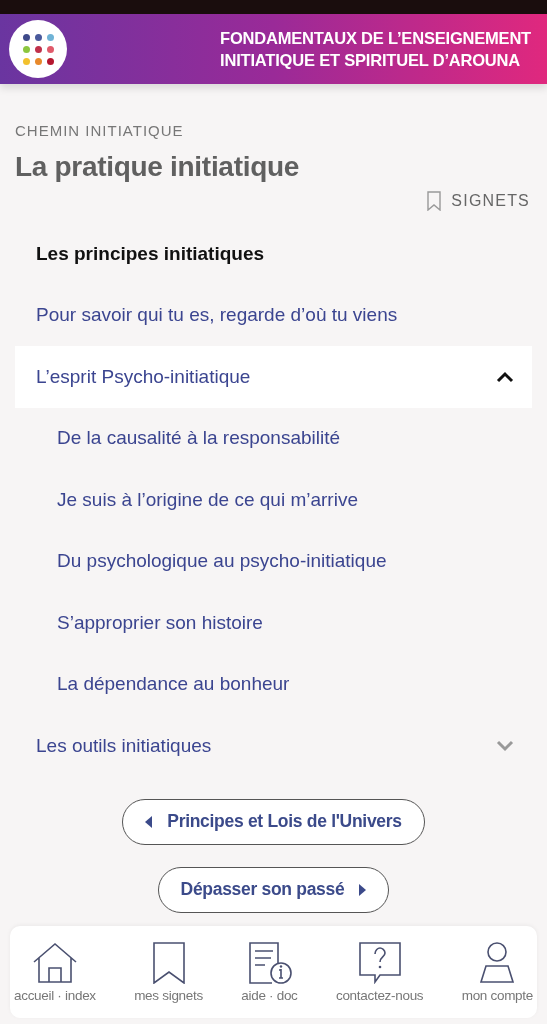  Describe the element at coordinates (375, 49) in the screenshot. I see `app-title: FONDAMENTAUX DE L’ENSEIGNEMENT INITIATIQUE ET SPIRITUEL D’AROUNA` at that location.